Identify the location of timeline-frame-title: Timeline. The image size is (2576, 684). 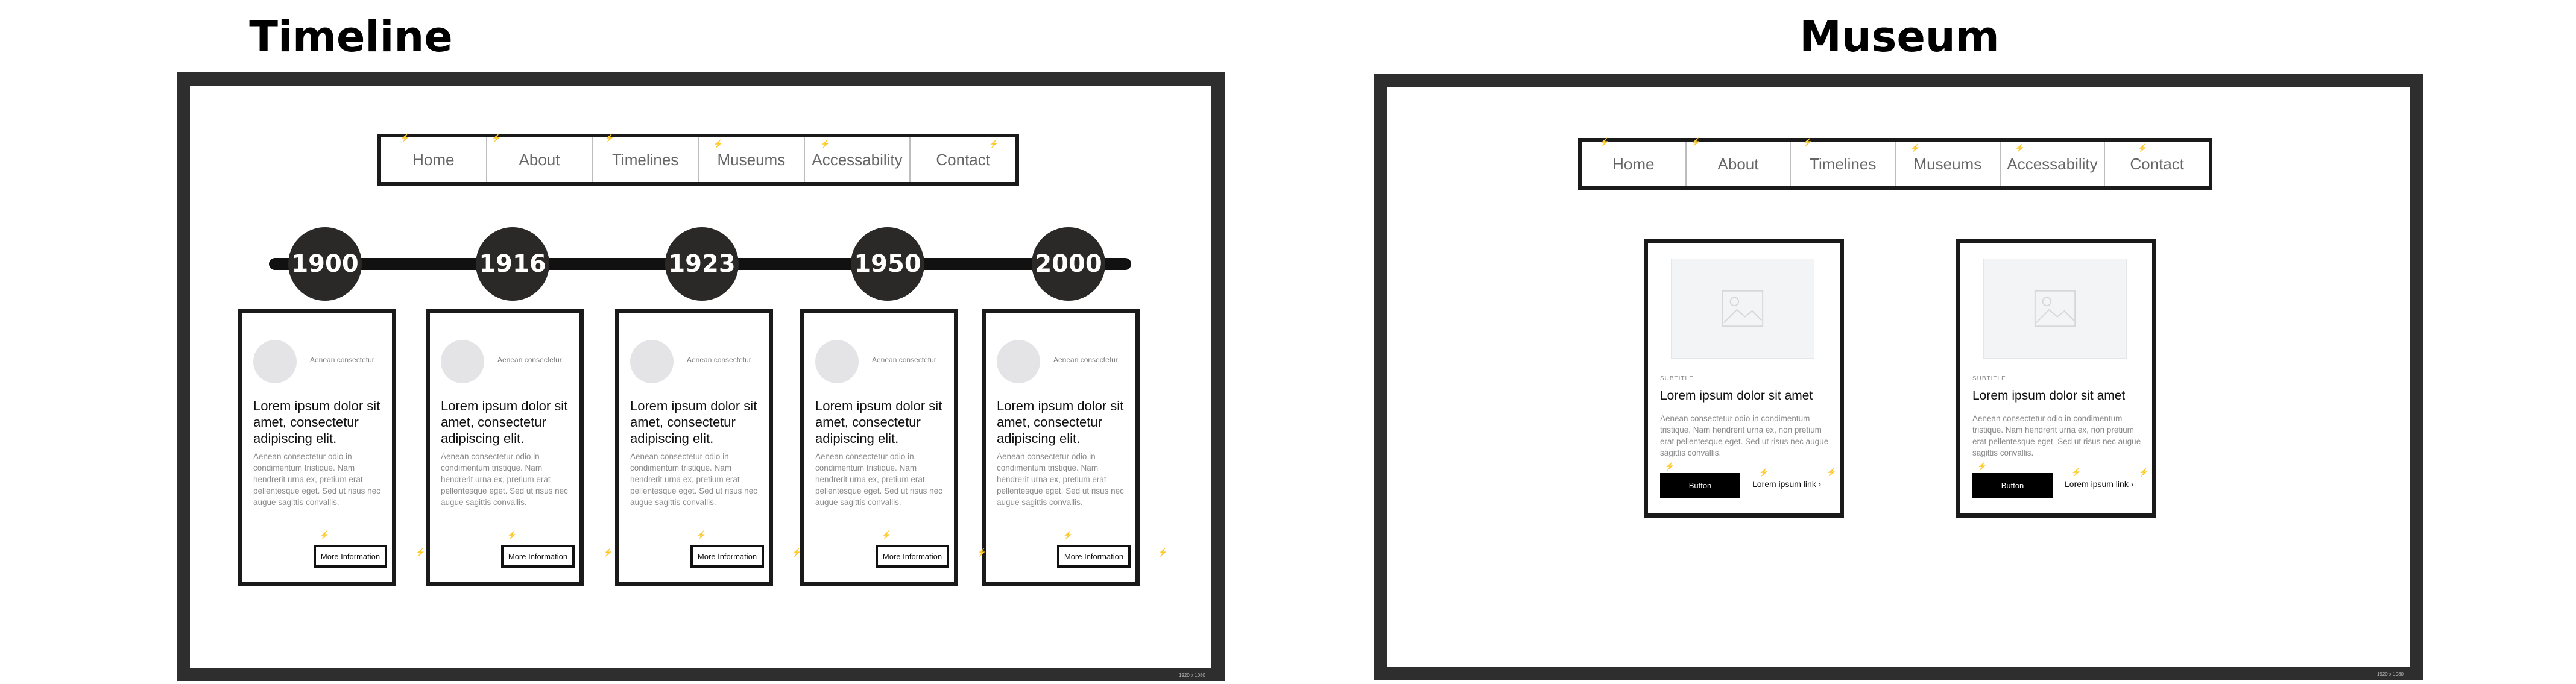
(351, 37).